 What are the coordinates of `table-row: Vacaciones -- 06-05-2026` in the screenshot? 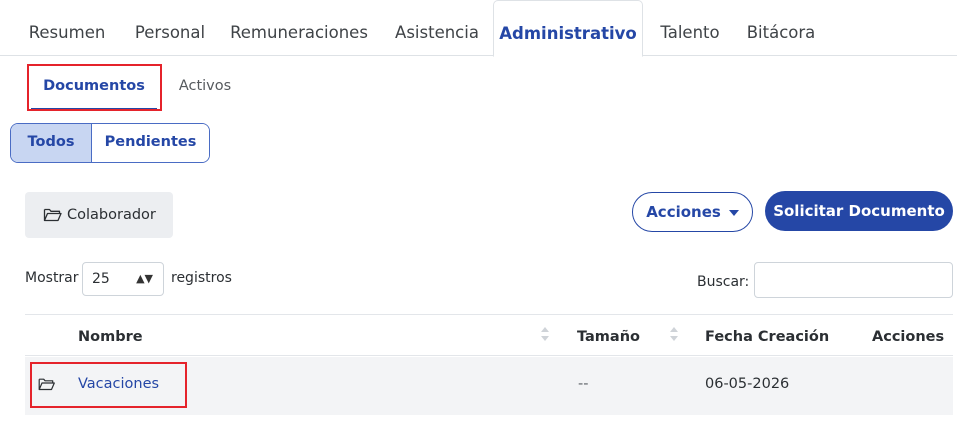 It's located at (489, 386).